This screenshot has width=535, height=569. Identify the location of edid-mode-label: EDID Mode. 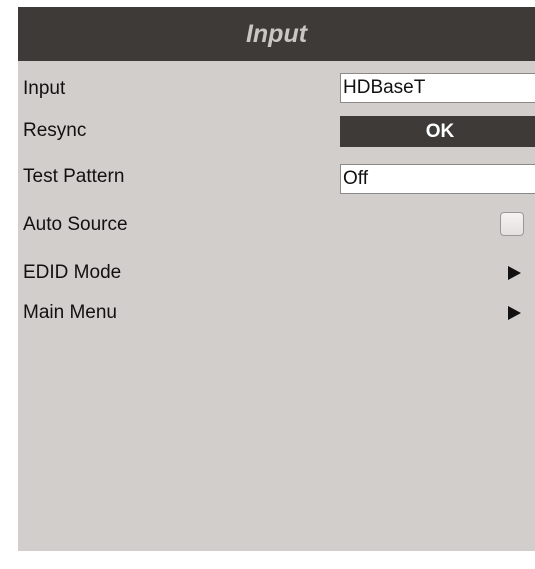
(72, 273).